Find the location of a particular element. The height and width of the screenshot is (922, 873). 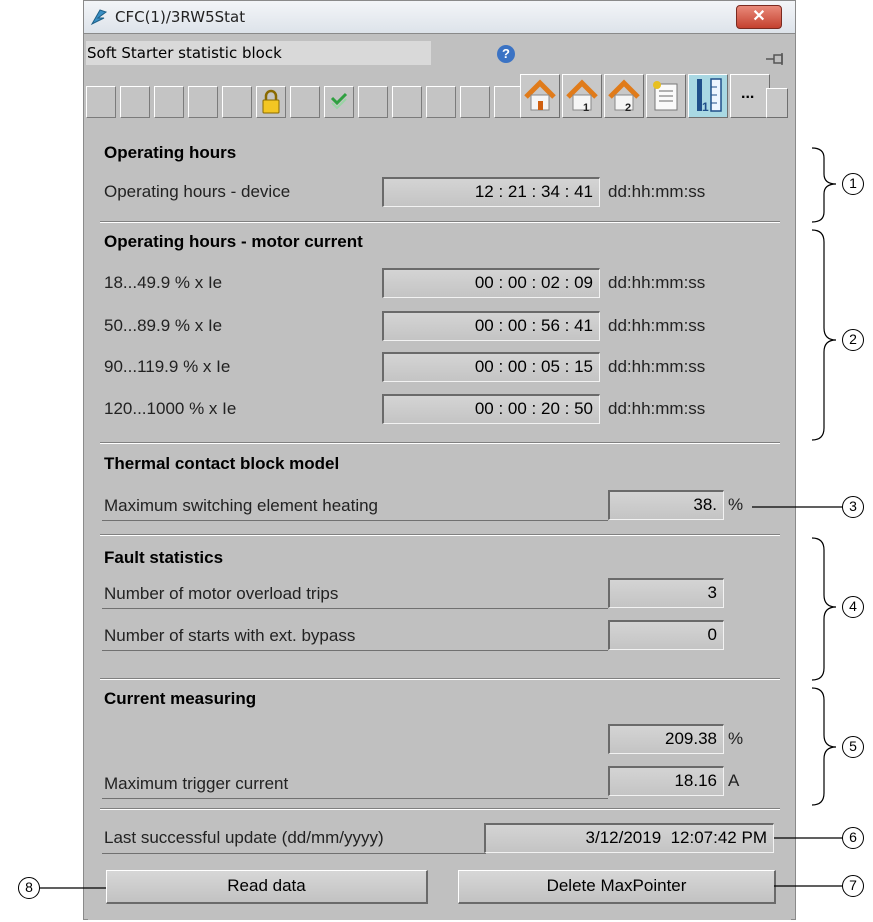

callout-3: 3 is located at coordinates (853, 507).